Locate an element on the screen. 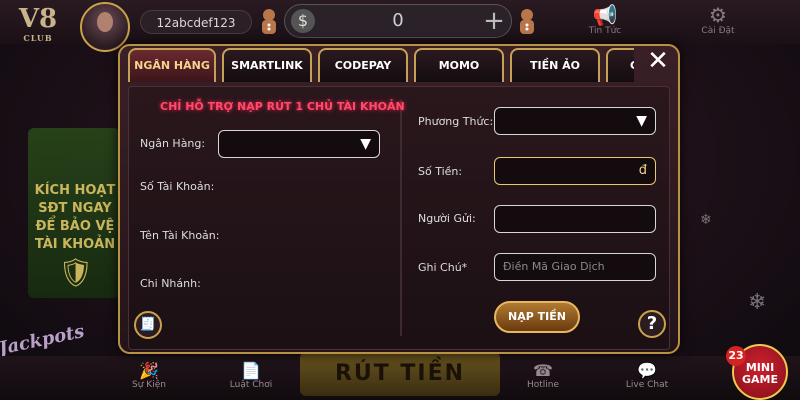 The image size is (800, 400). chat-icon: 💬 is located at coordinates (647, 370).